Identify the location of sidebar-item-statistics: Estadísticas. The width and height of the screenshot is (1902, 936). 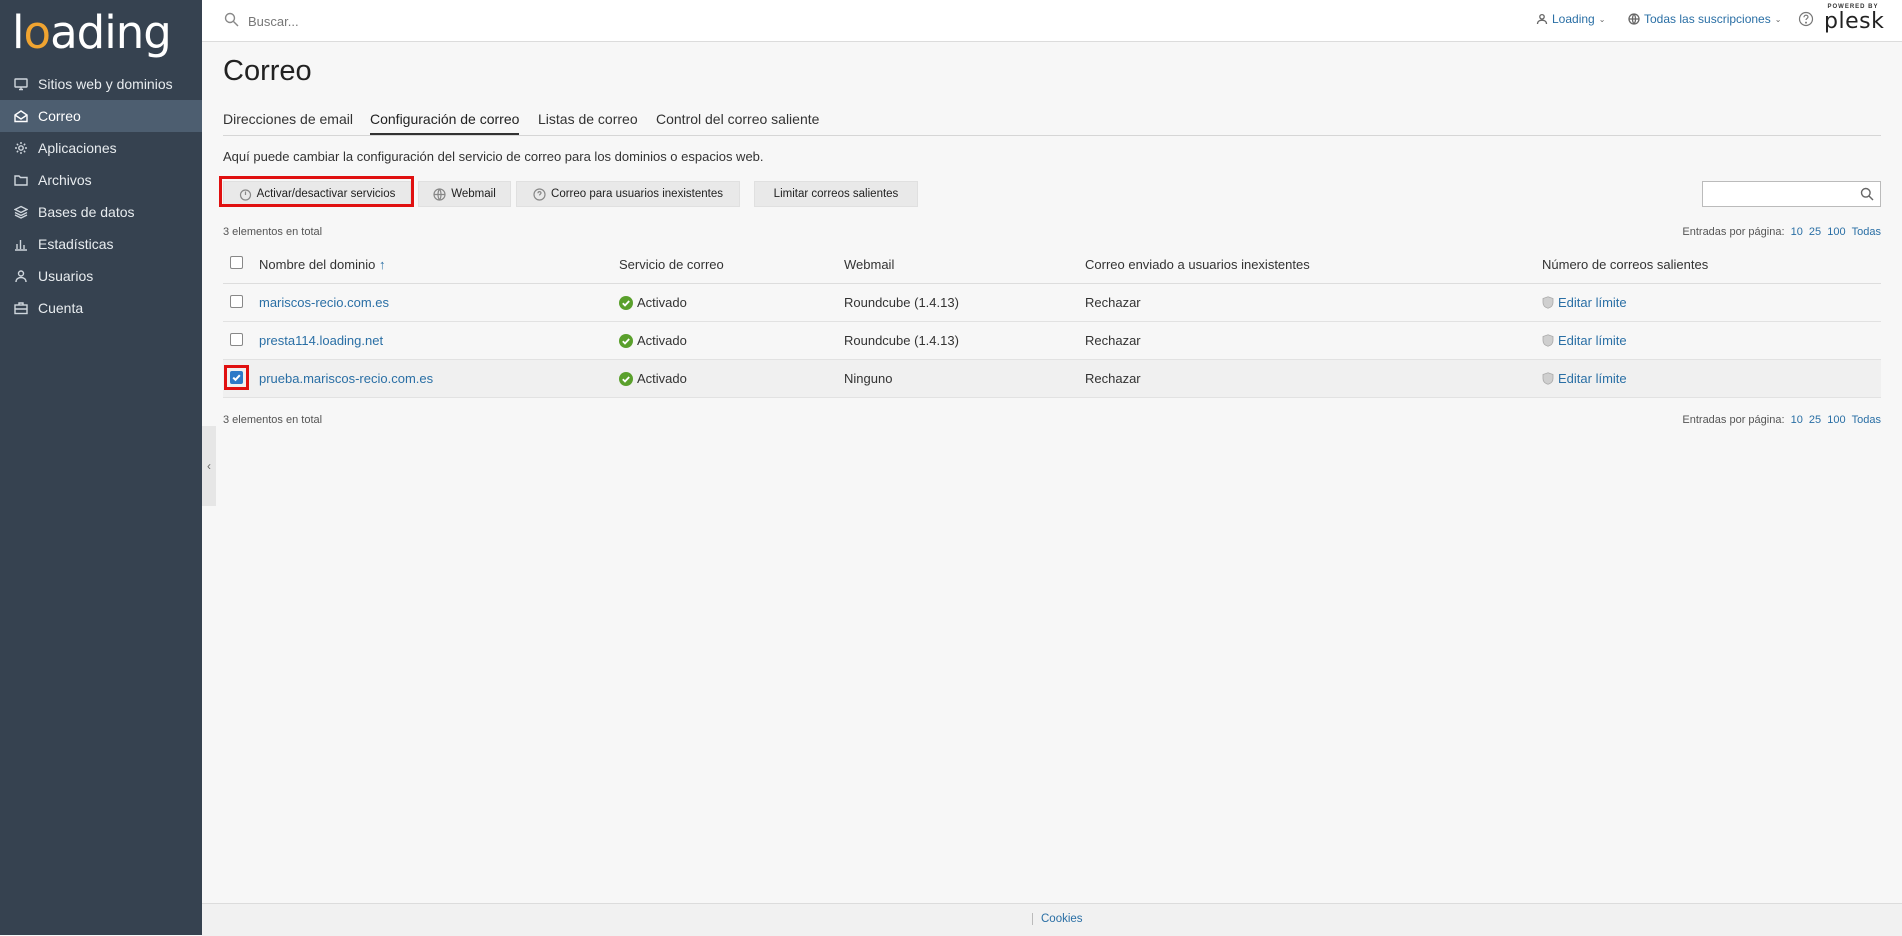
(101, 244).